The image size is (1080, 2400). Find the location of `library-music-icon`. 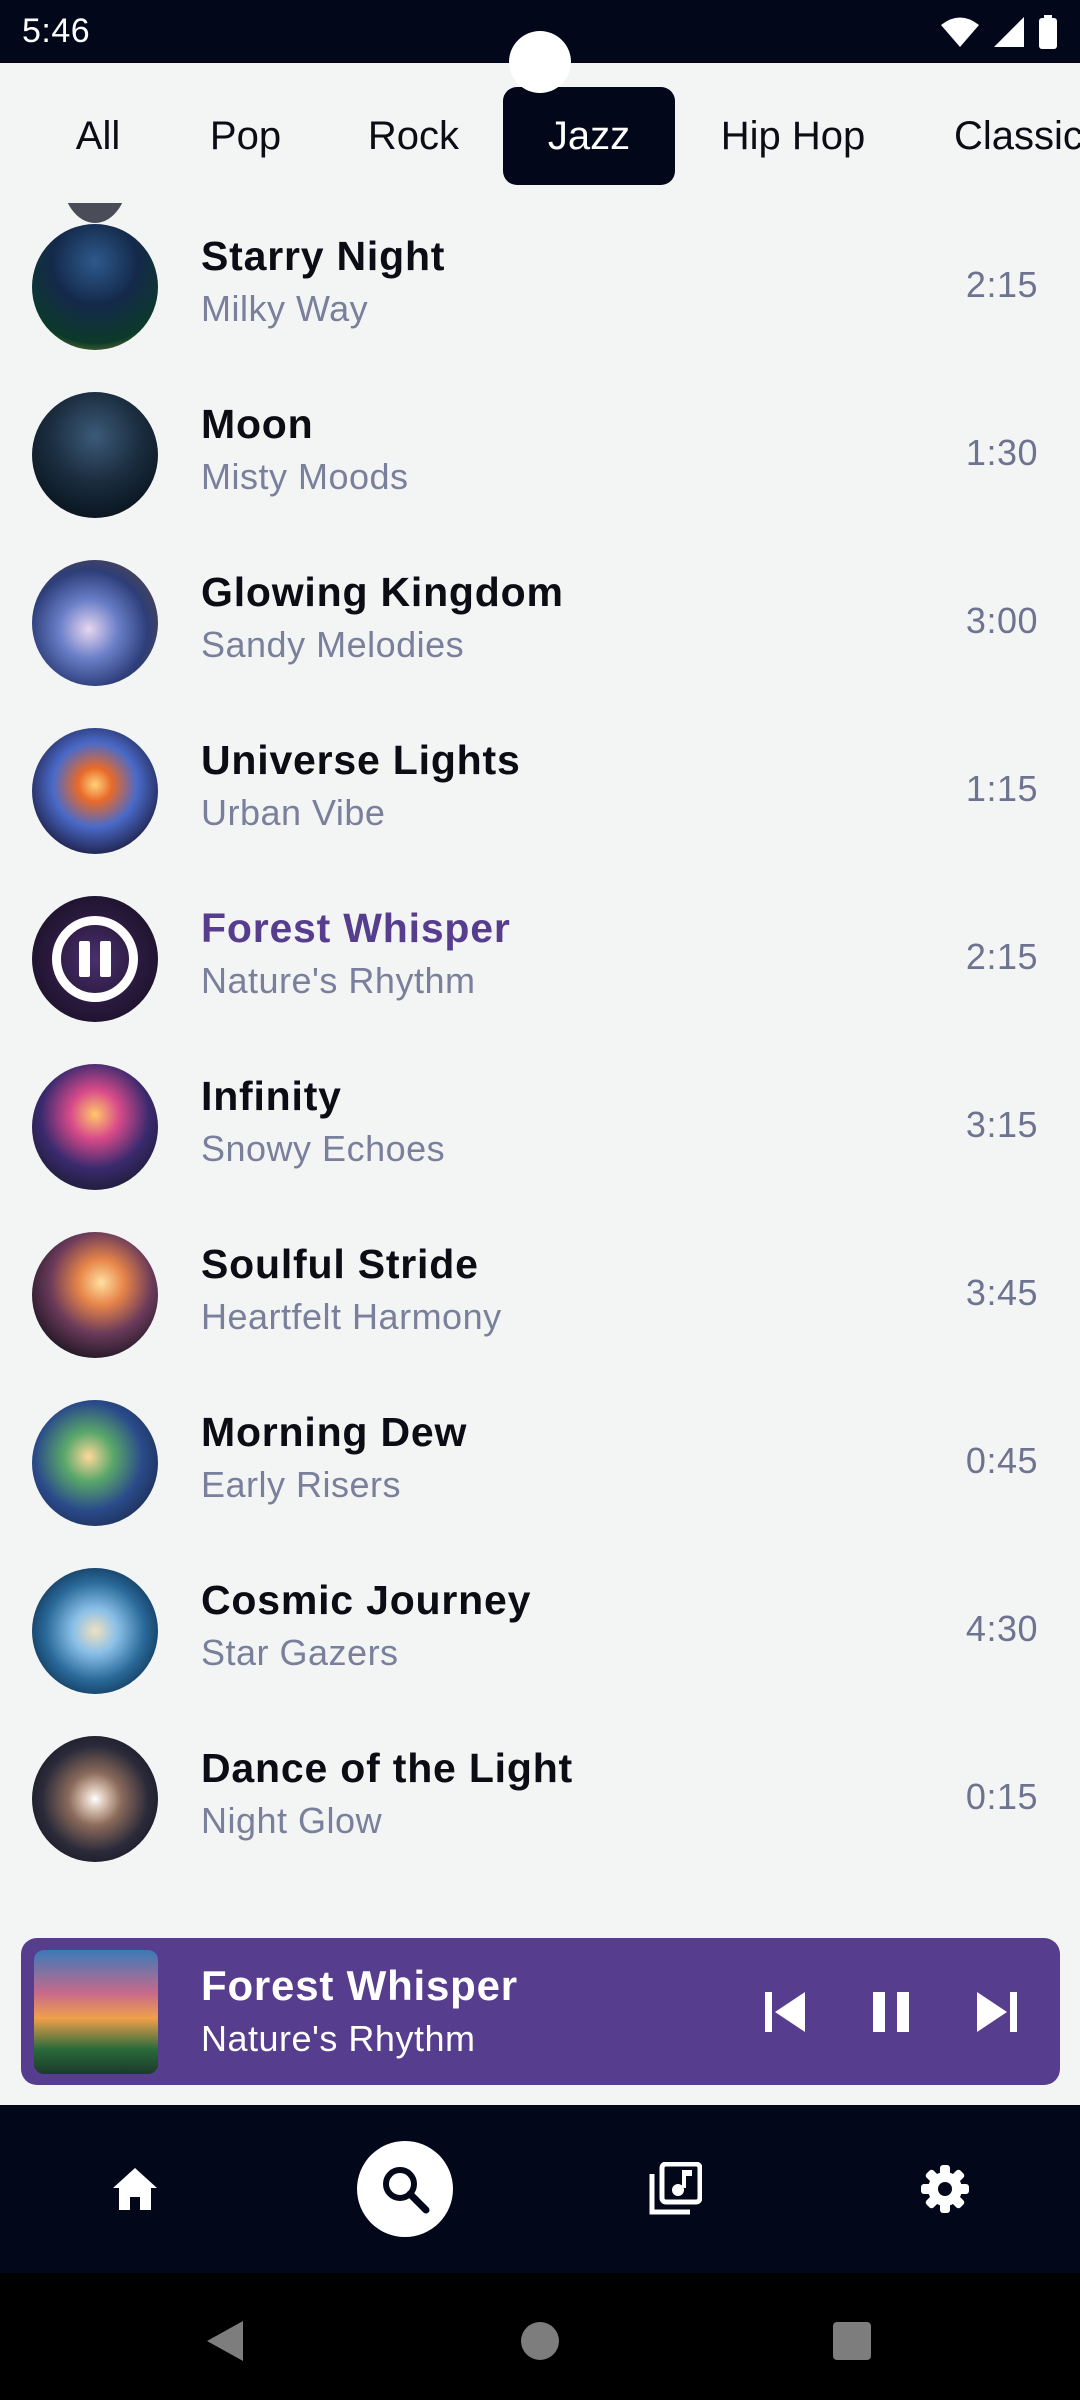

library-music-icon is located at coordinates (675, 2189).